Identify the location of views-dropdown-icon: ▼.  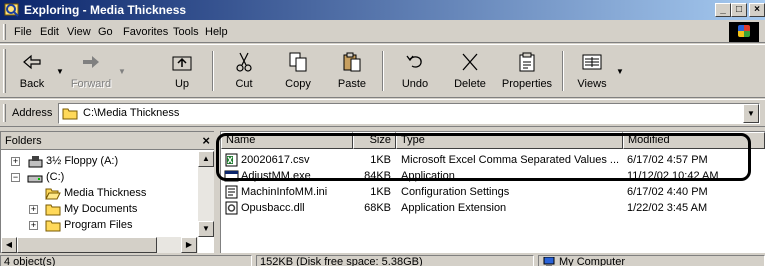
(620, 71).